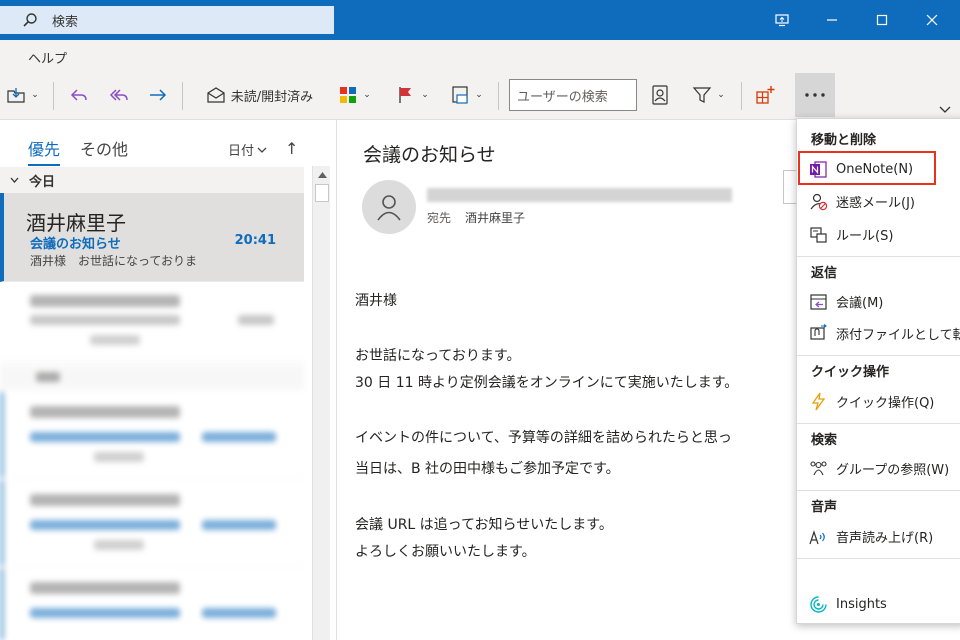  I want to click on forward-button, so click(158, 95).